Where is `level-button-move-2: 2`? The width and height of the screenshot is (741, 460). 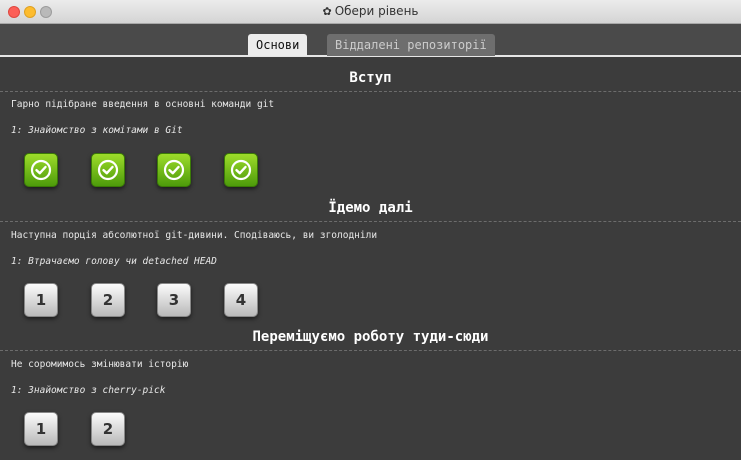 level-button-move-2: 2 is located at coordinates (108, 429).